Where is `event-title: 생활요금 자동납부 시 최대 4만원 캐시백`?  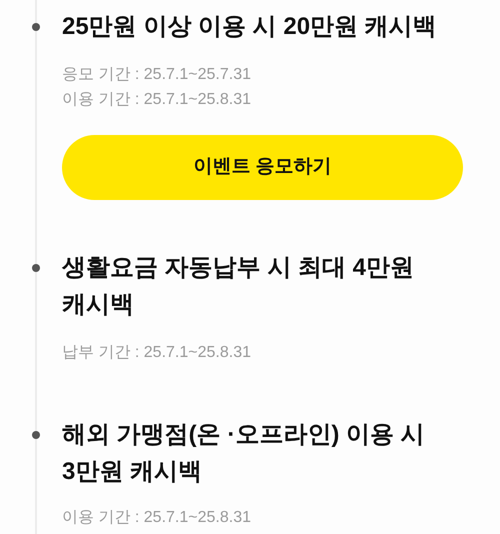
event-title: 생활요금 자동납부 시 최대 4만원 캐시백 is located at coordinates (239, 286).